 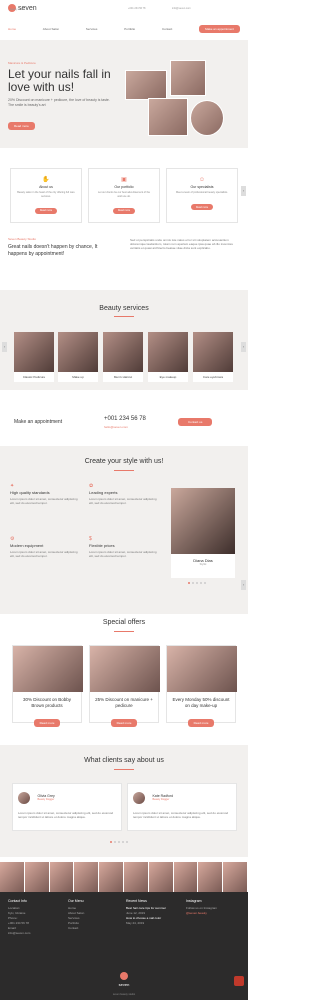 I want to click on user-icon: ☺, so click(x=202, y=180).